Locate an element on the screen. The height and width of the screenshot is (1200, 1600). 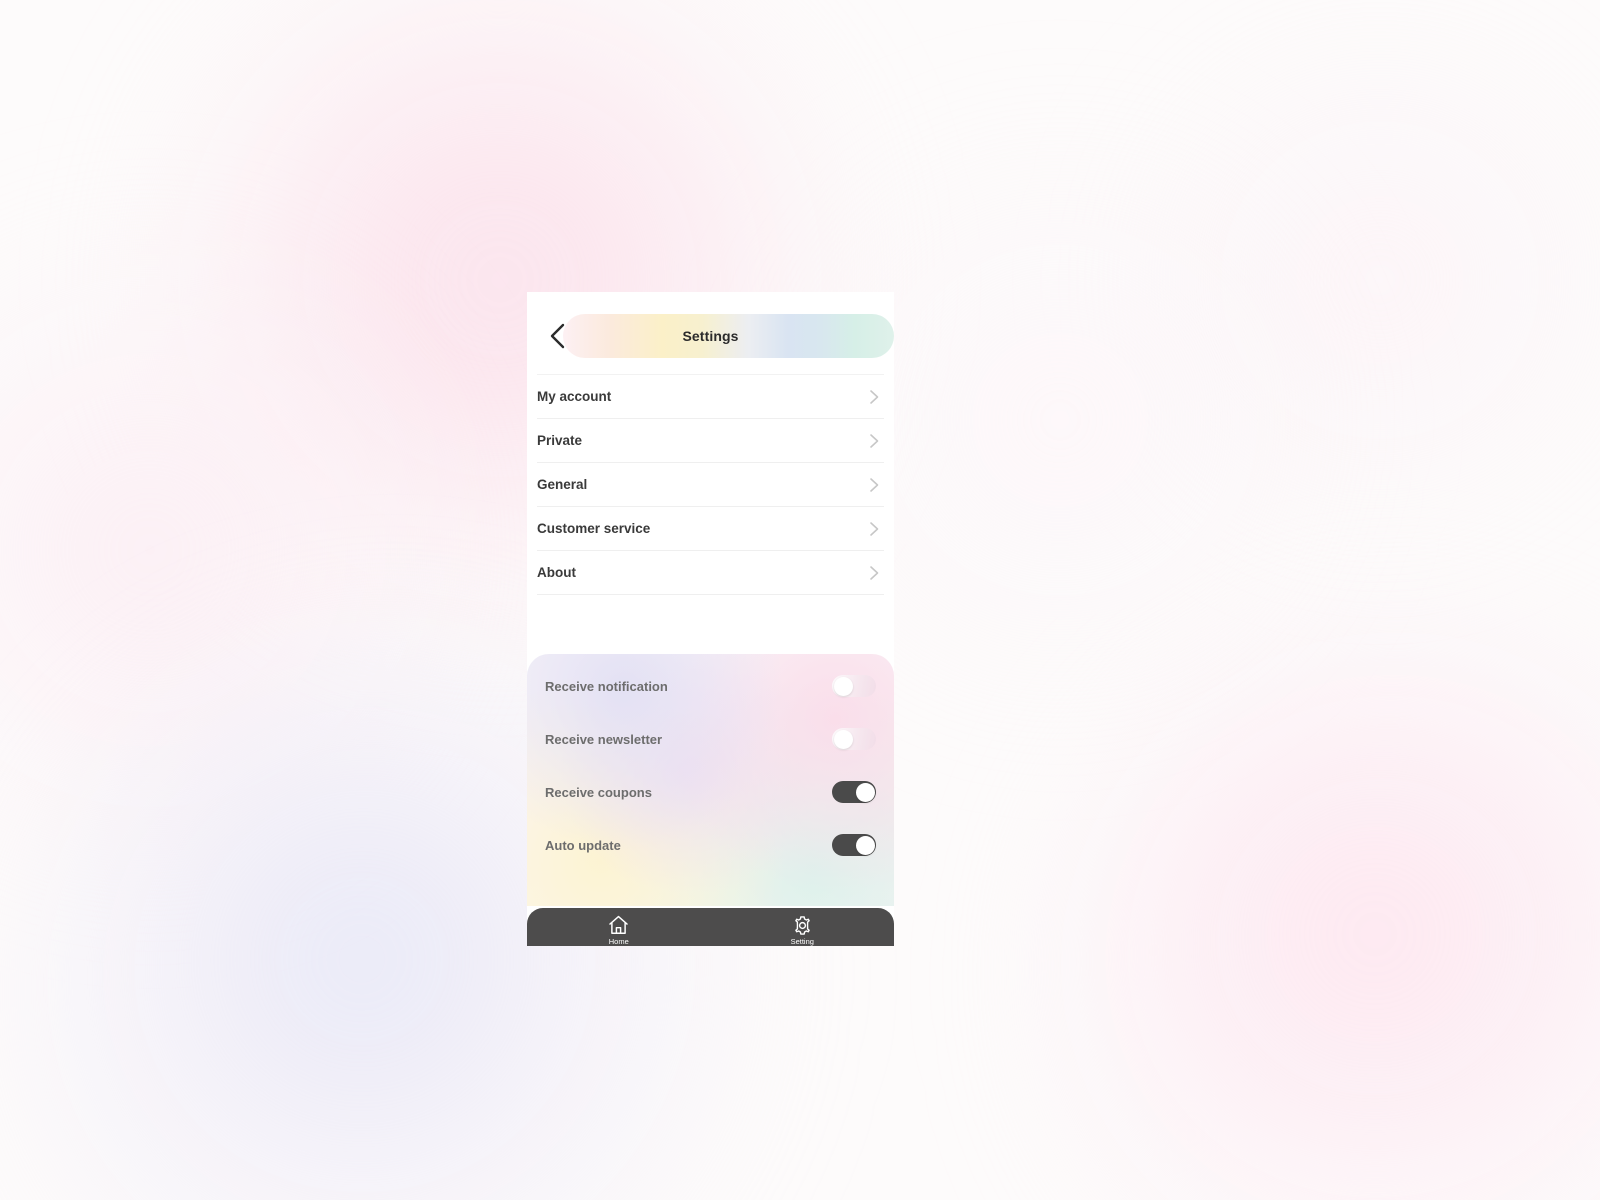
menu-item-customer-service: Customer service is located at coordinates (710, 529).